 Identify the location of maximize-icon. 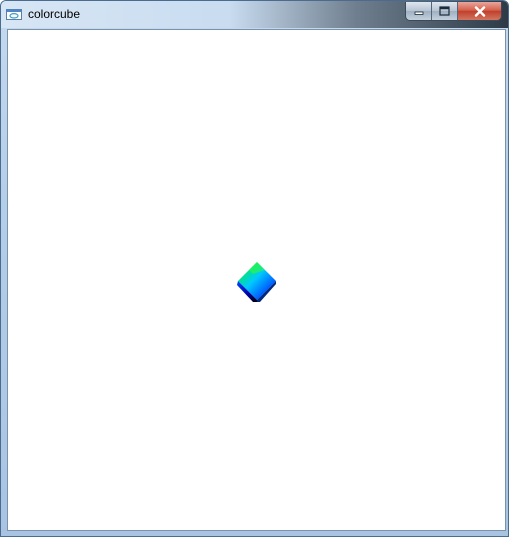
(444, 11).